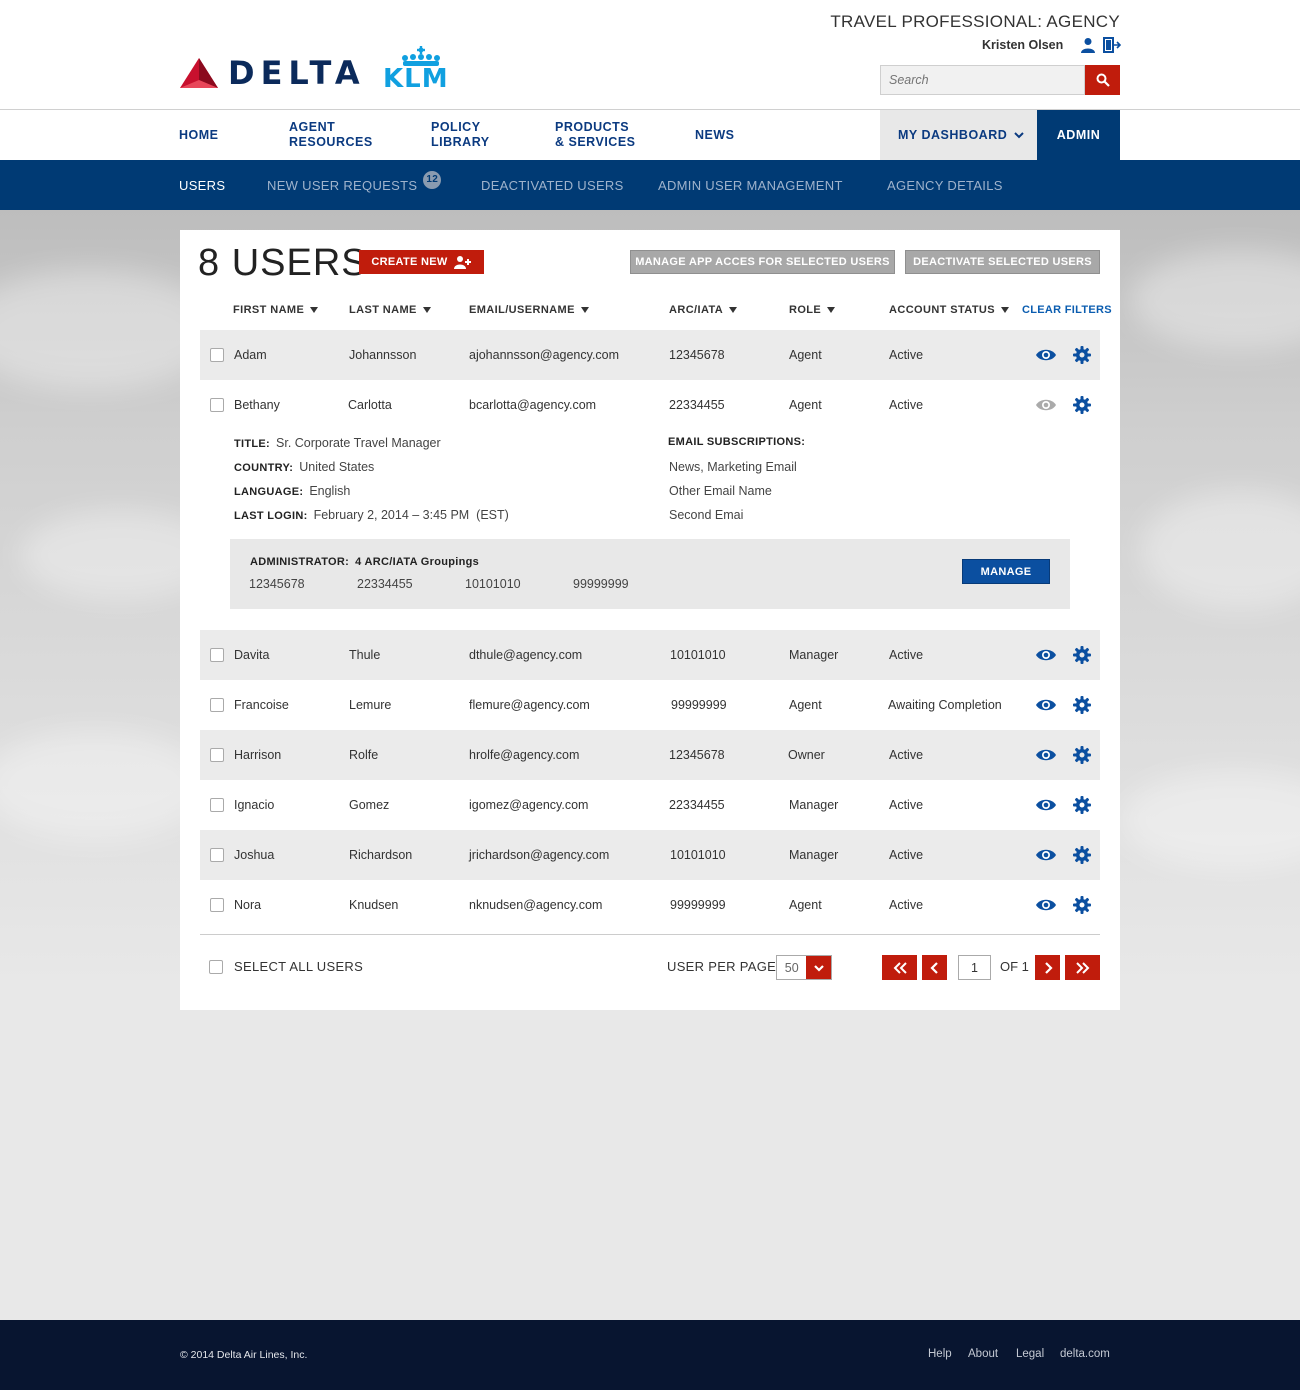 The height and width of the screenshot is (1390, 1300). What do you see at coordinates (529, 310) in the screenshot?
I see `col-email: EMAIL/USERNAME` at bounding box center [529, 310].